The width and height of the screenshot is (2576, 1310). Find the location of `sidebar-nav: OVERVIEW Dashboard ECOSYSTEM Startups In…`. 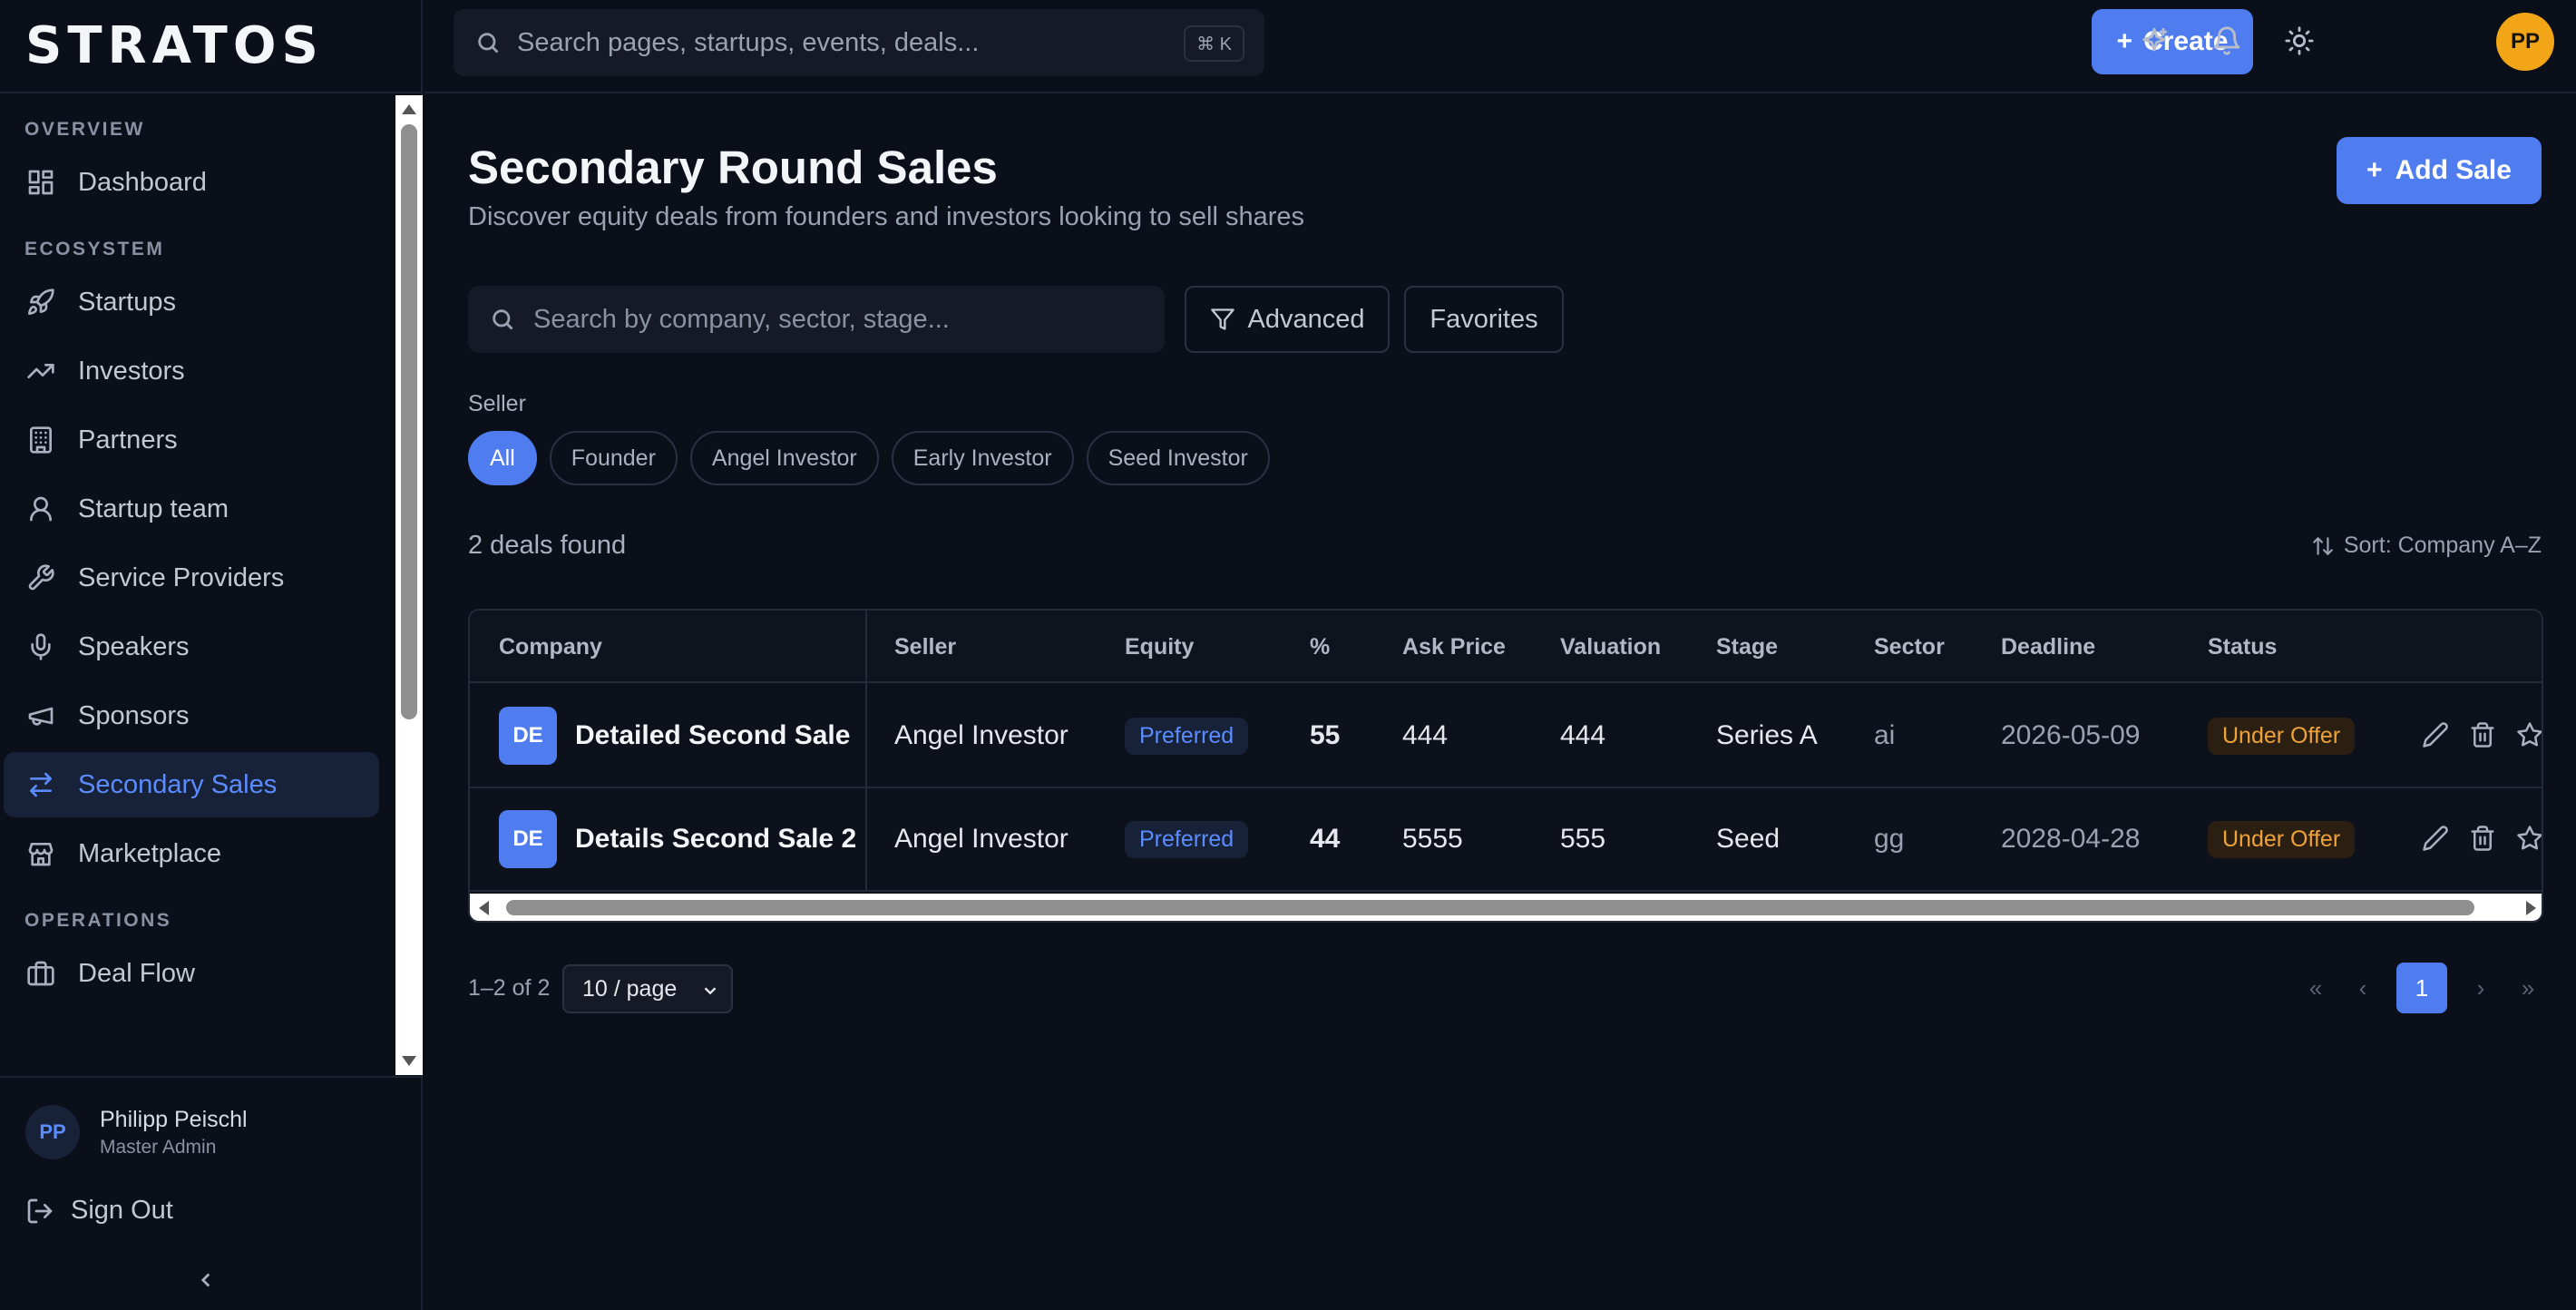

sidebar-nav: OVERVIEW Dashboard ECOSYSTEM Startups In… is located at coordinates (197, 585).